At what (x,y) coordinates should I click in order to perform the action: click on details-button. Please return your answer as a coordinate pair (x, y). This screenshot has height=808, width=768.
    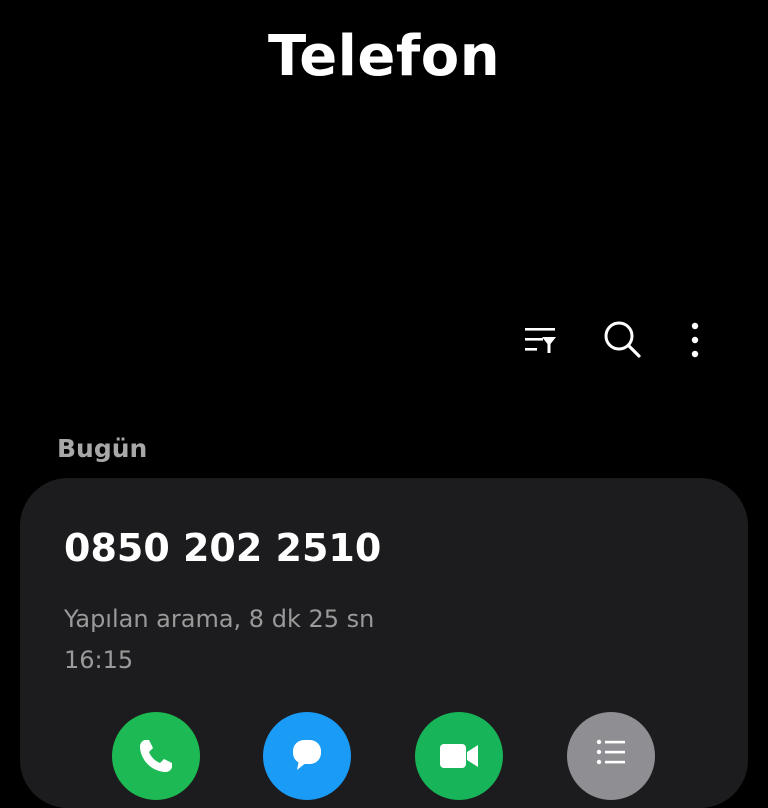
    Looking at the image, I should click on (611, 756).